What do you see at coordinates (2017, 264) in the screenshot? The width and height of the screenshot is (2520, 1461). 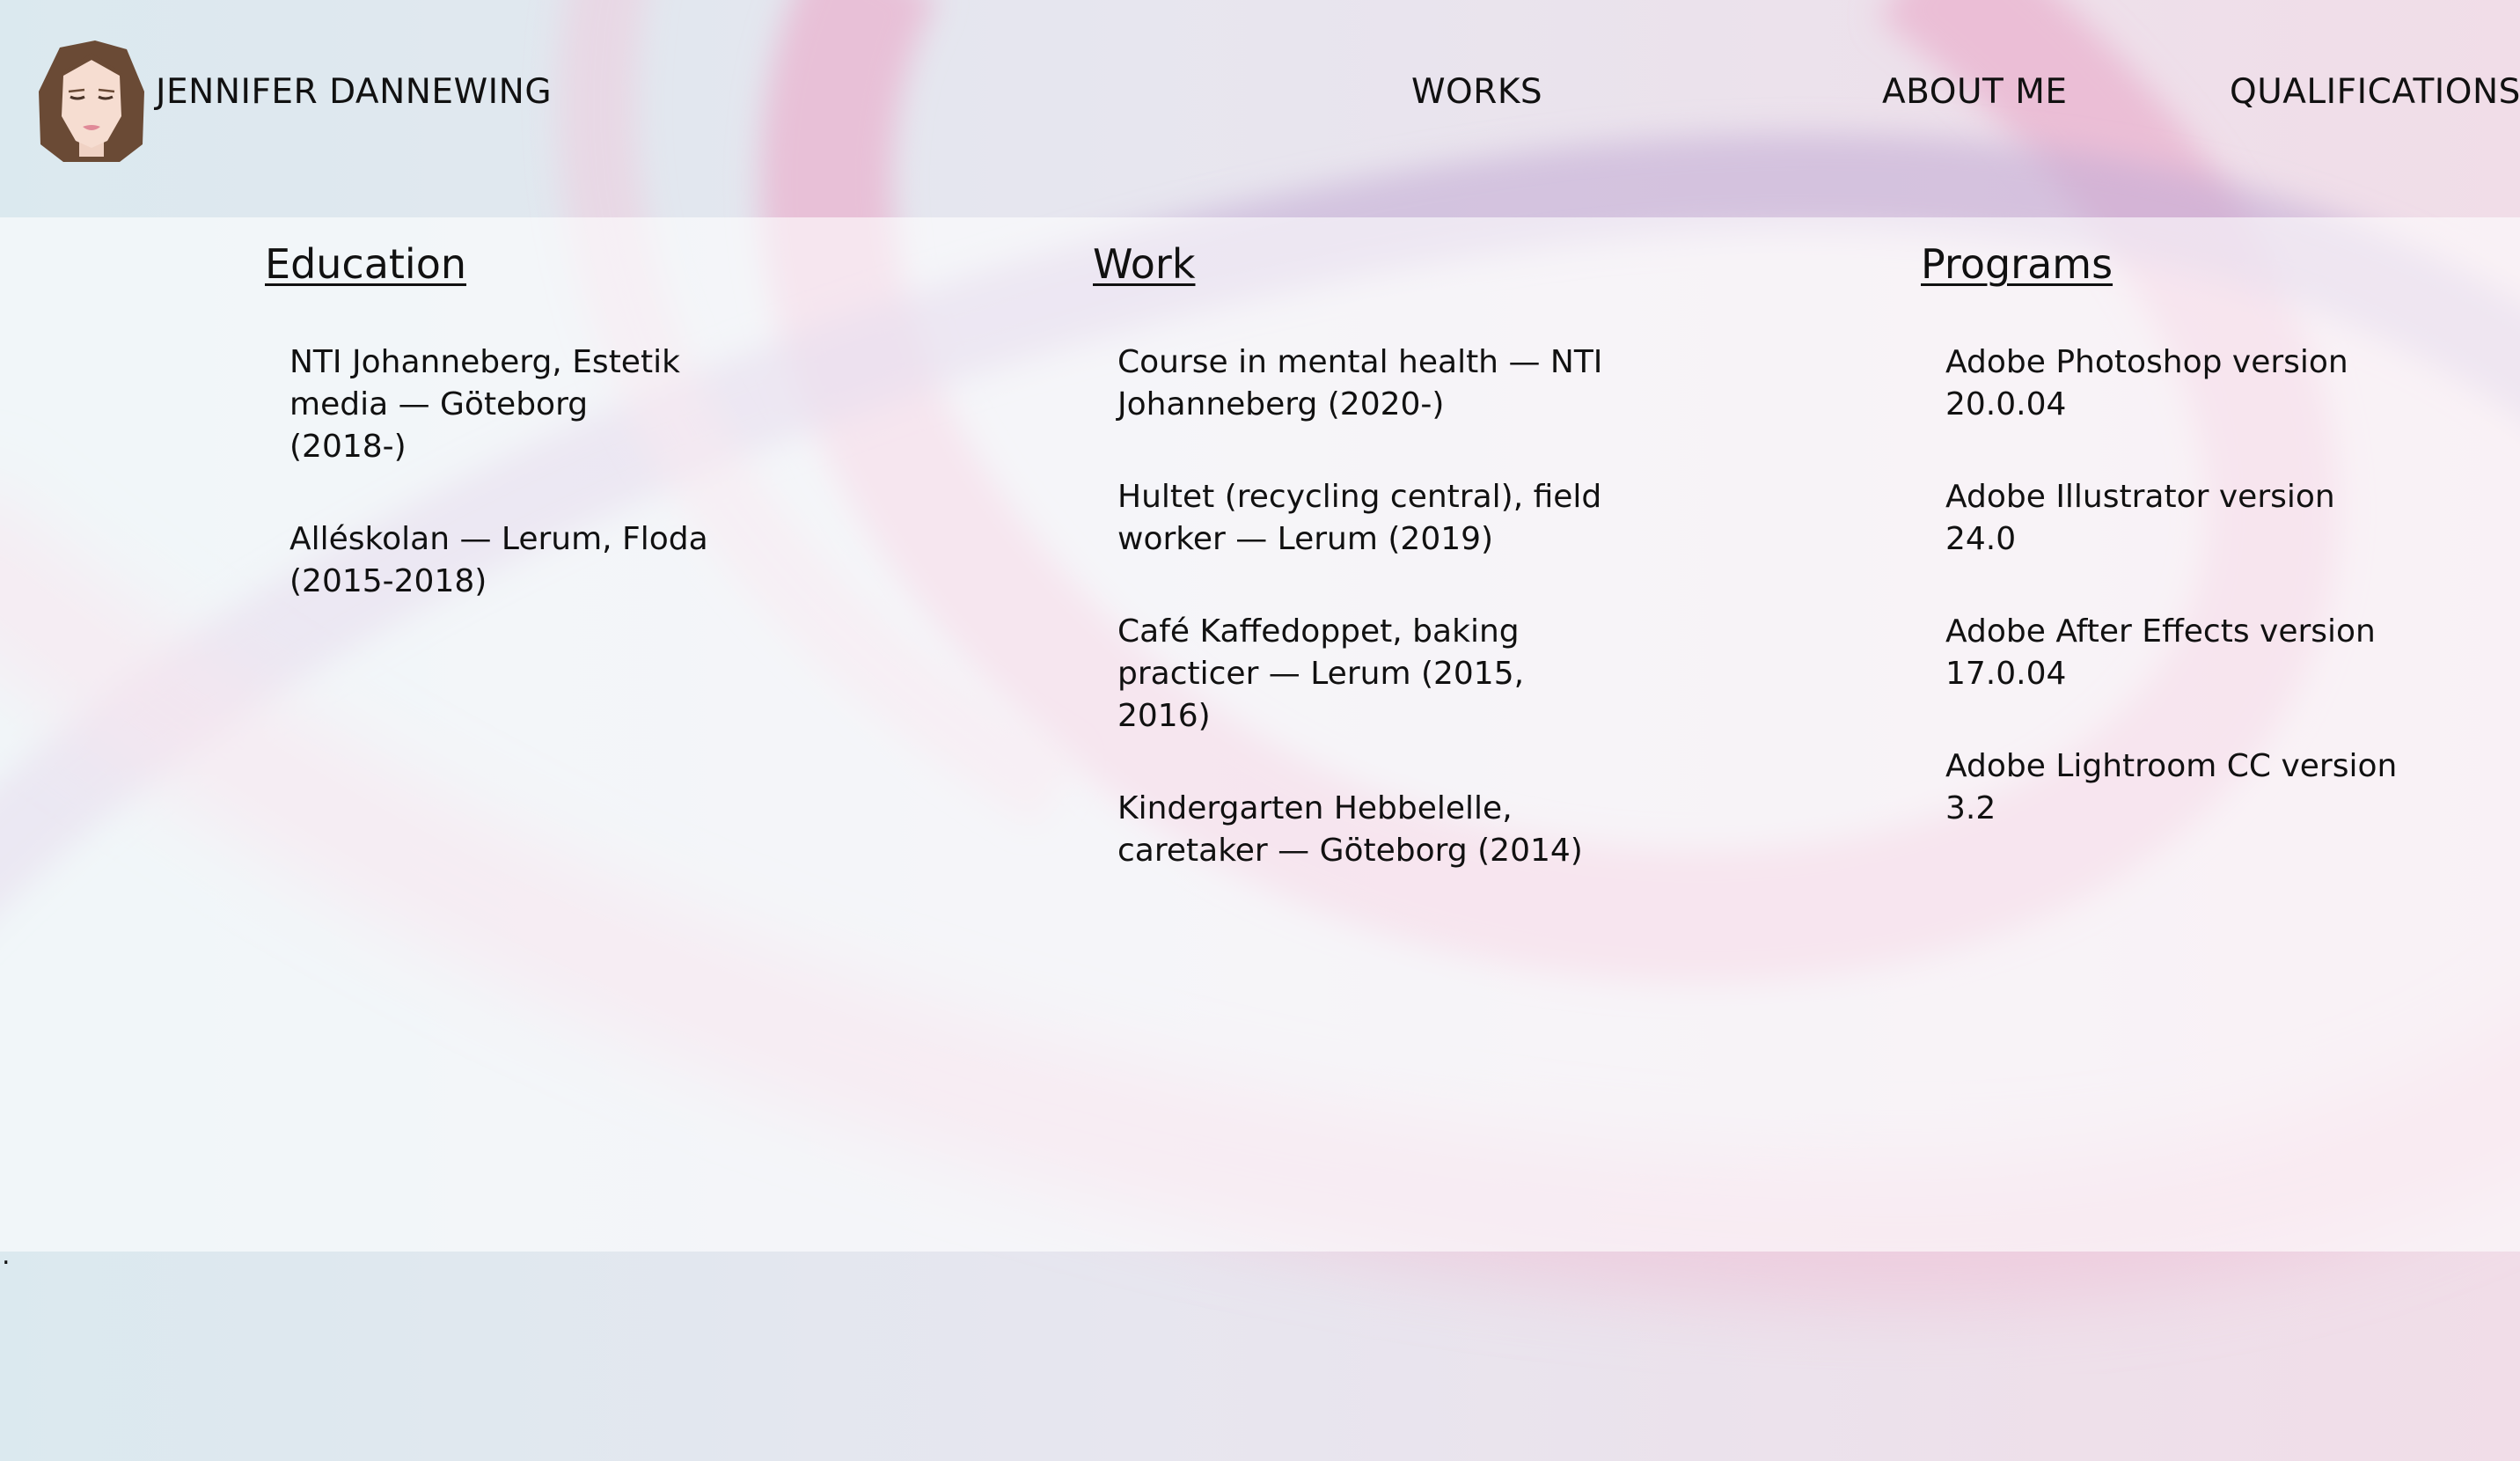 I see `programs-heading: Programs` at bounding box center [2017, 264].